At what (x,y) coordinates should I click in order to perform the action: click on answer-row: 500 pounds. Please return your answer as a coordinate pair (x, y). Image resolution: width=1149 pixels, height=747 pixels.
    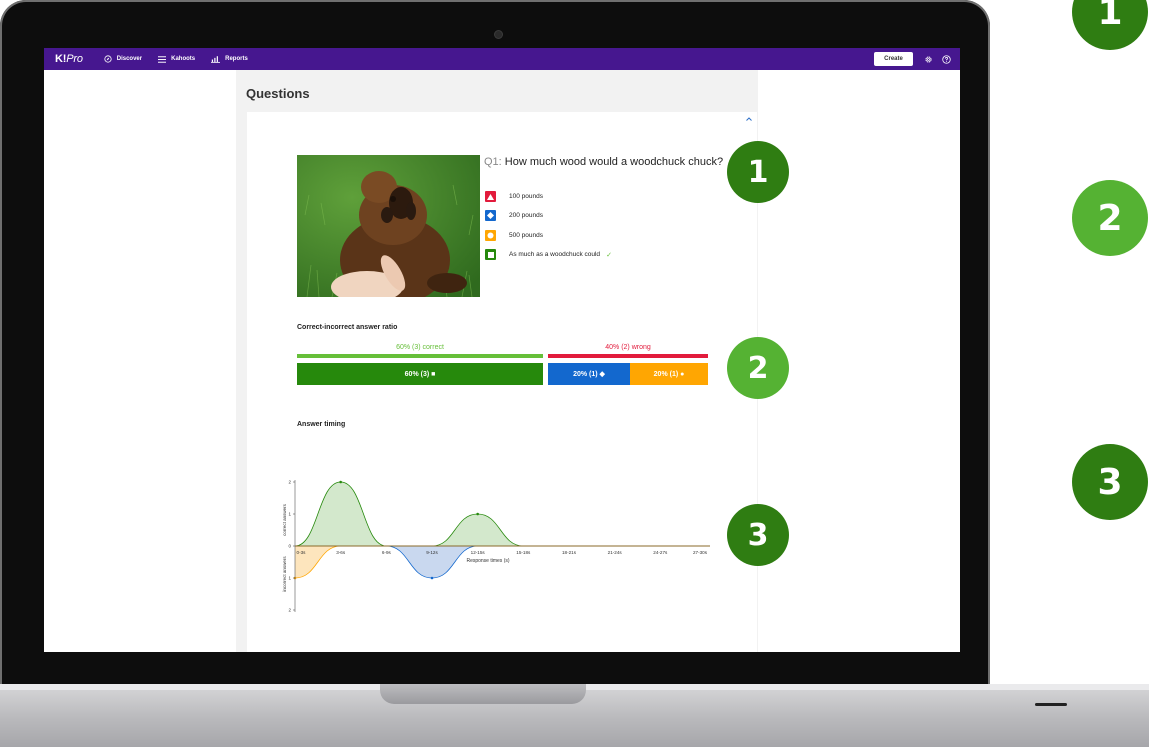
    Looking at the image, I should click on (514, 235).